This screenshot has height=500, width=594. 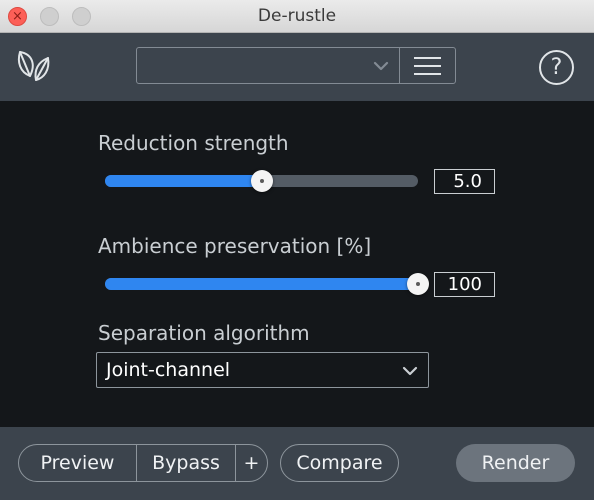 I want to click on menu-button, so click(x=427, y=65).